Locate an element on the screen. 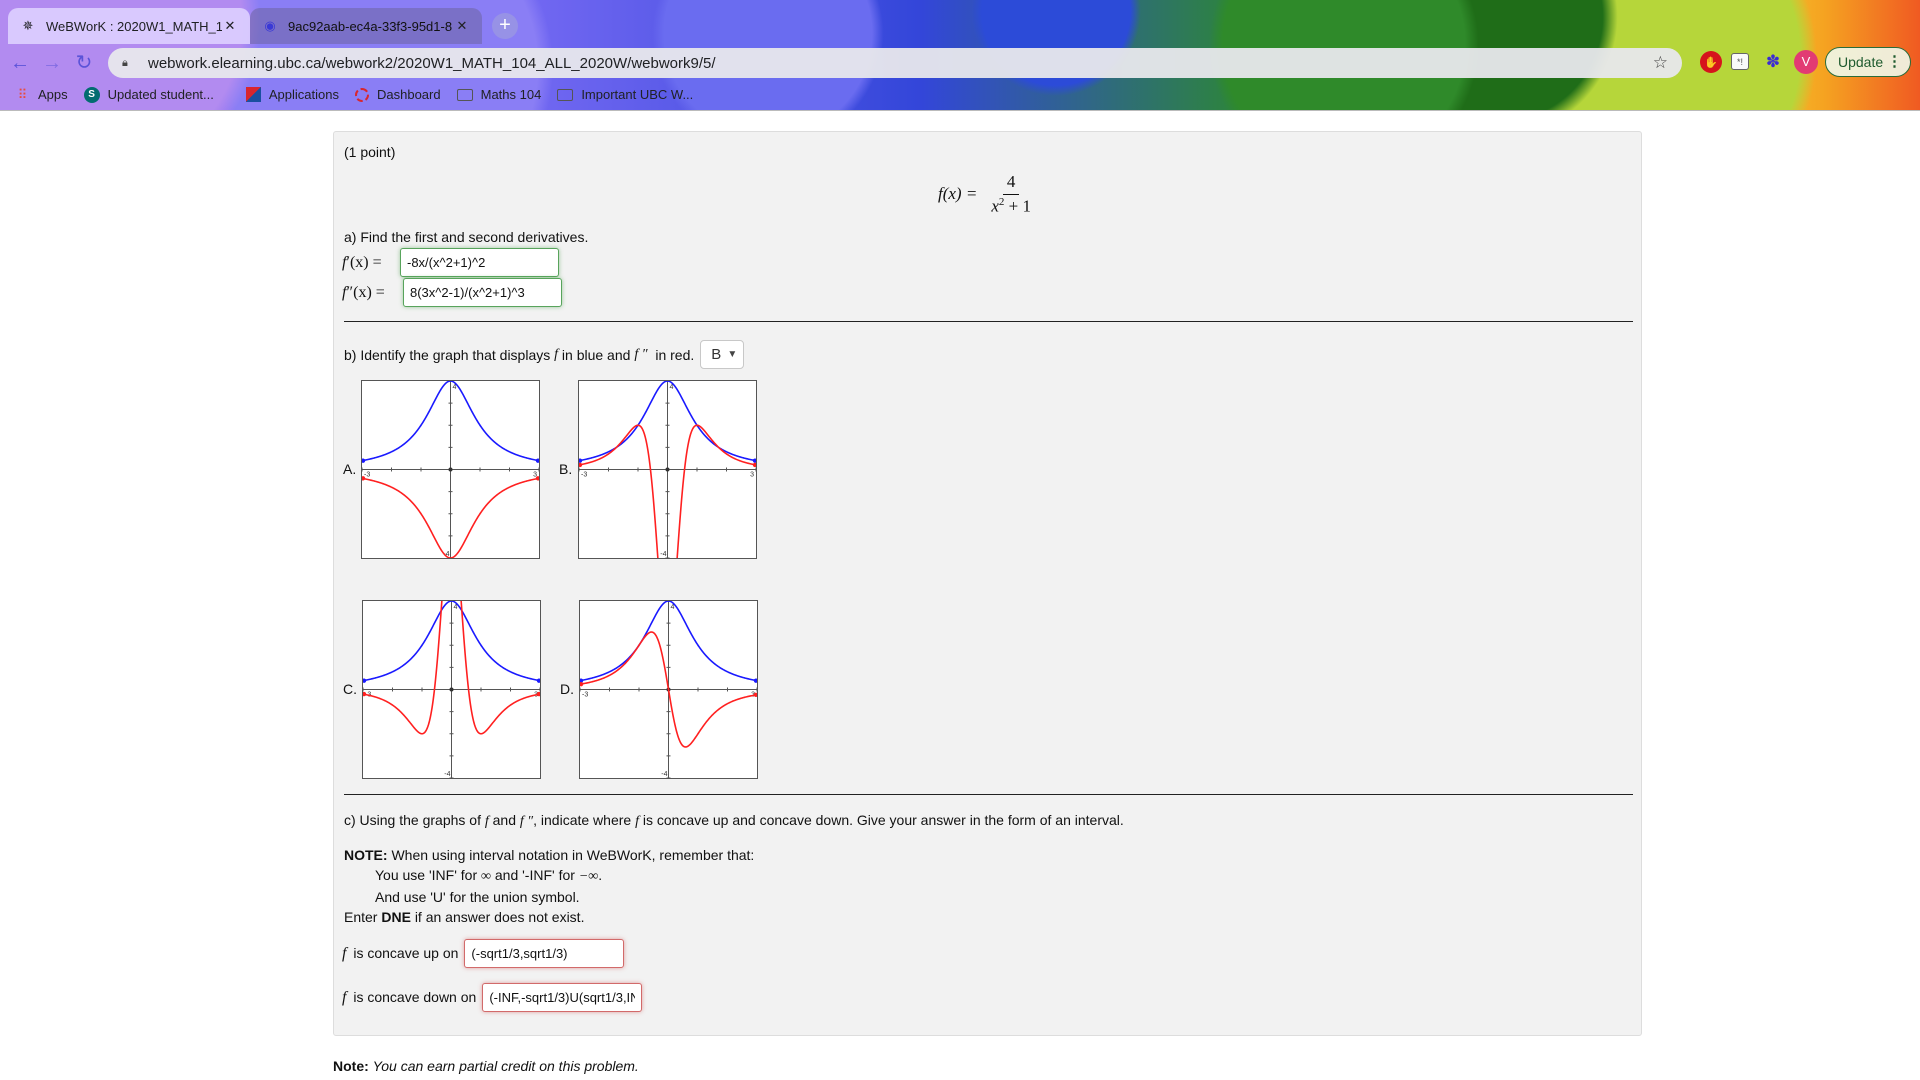  part-b-text: in blue and is located at coordinates (596, 354).